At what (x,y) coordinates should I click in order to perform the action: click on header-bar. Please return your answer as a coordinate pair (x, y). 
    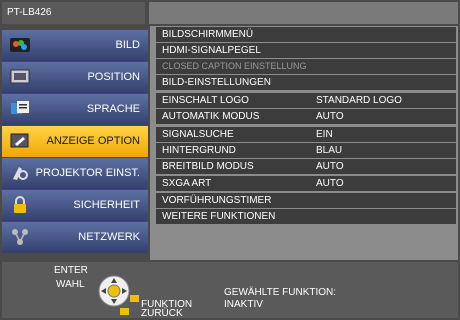
    Looking at the image, I should click on (303, 13).